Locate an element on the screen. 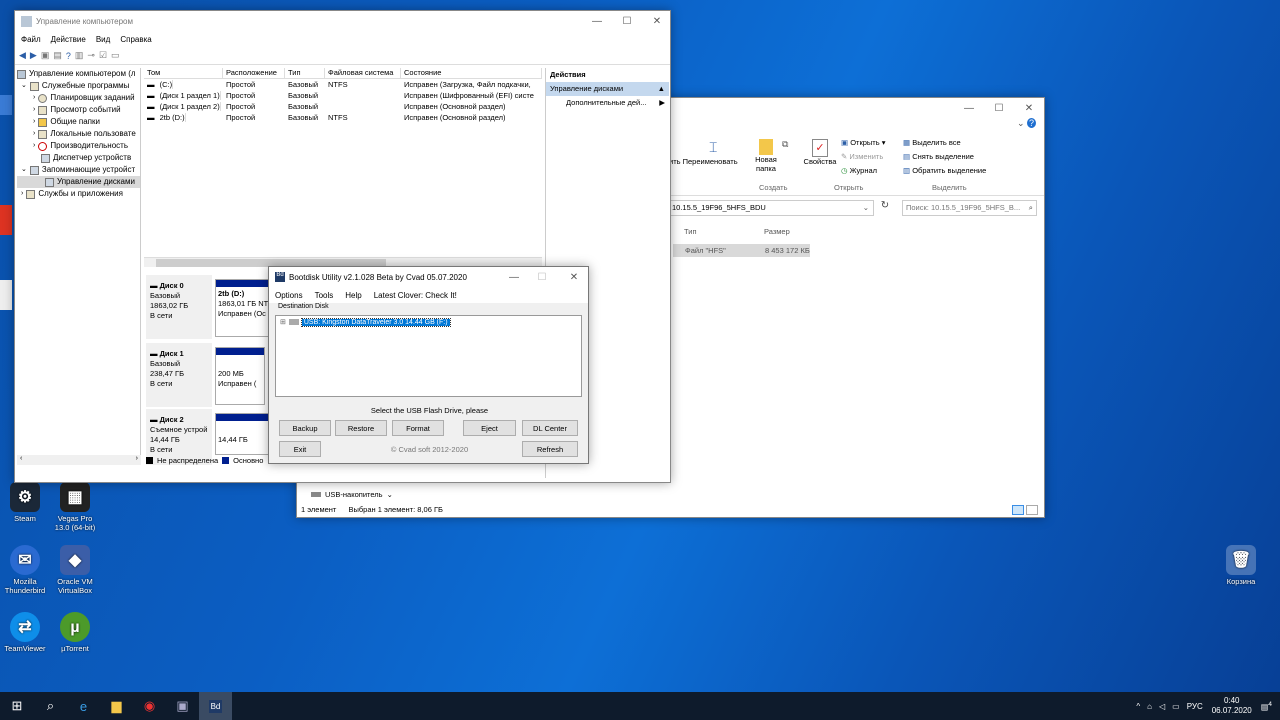 This screenshot has width=1280, height=720. column-header-size: Размер is located at coordinates (777, 231).